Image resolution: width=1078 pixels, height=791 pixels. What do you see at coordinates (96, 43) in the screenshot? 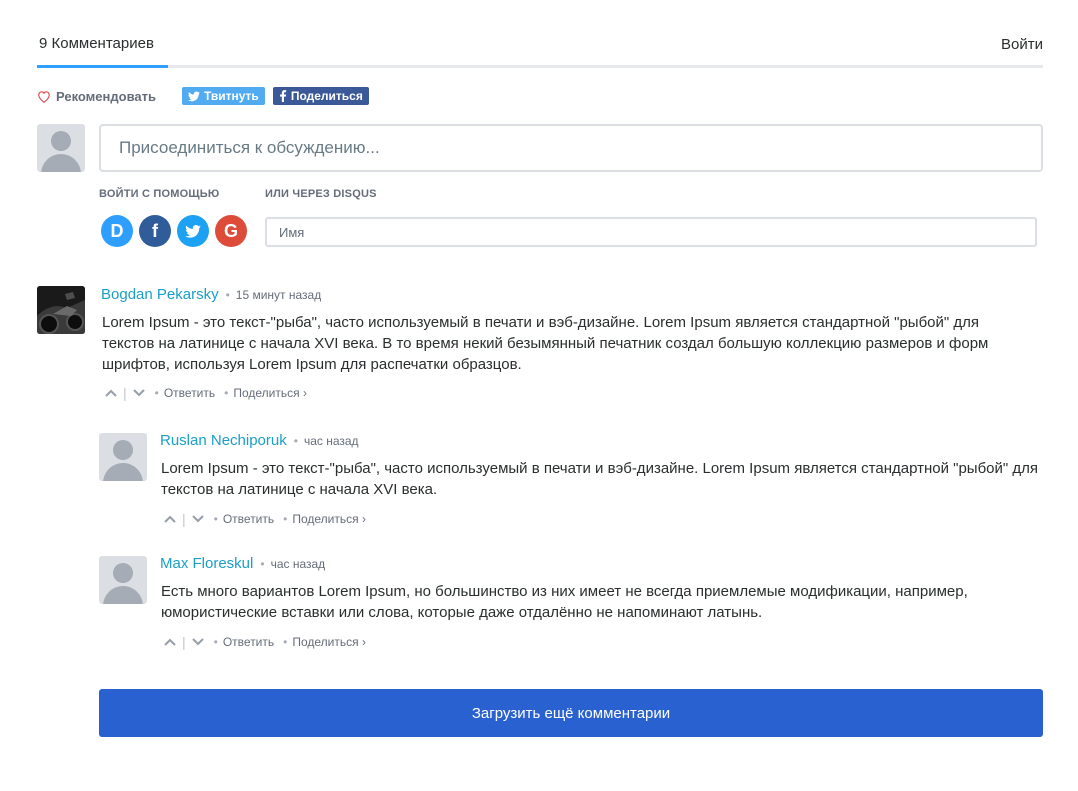
I see `comment-count-tab: 9 Комментариев` at bounding box center [96, 43].